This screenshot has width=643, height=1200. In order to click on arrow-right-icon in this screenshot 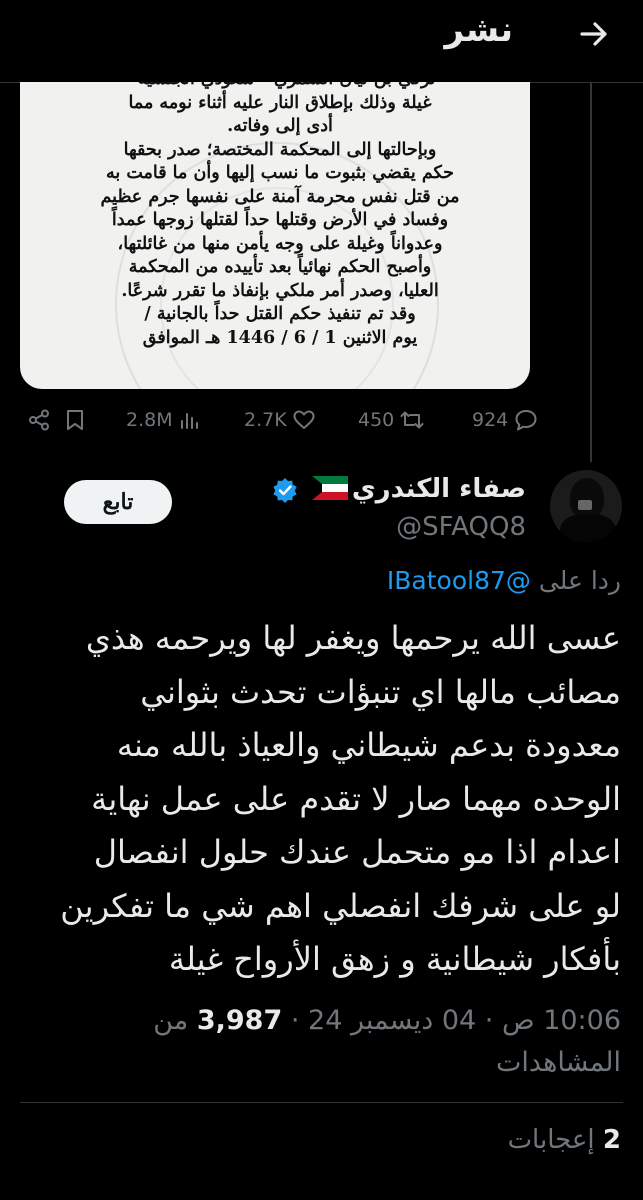, I will do `click(594, 34)`.